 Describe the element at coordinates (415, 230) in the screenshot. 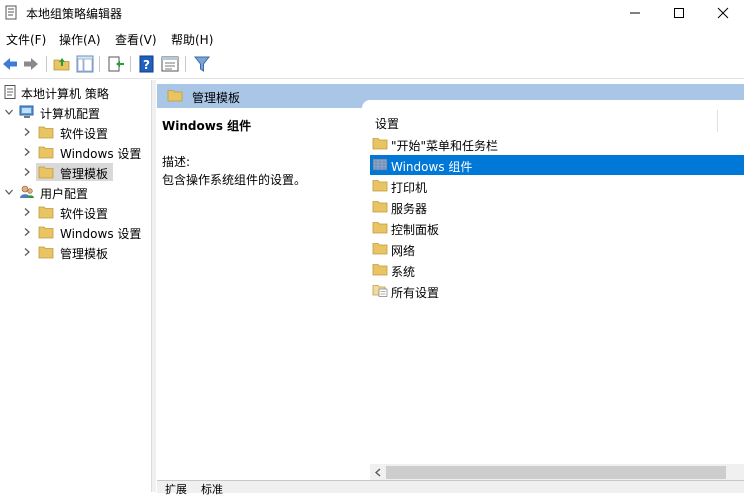

I see `list-item-label: 控制面板` at that location.